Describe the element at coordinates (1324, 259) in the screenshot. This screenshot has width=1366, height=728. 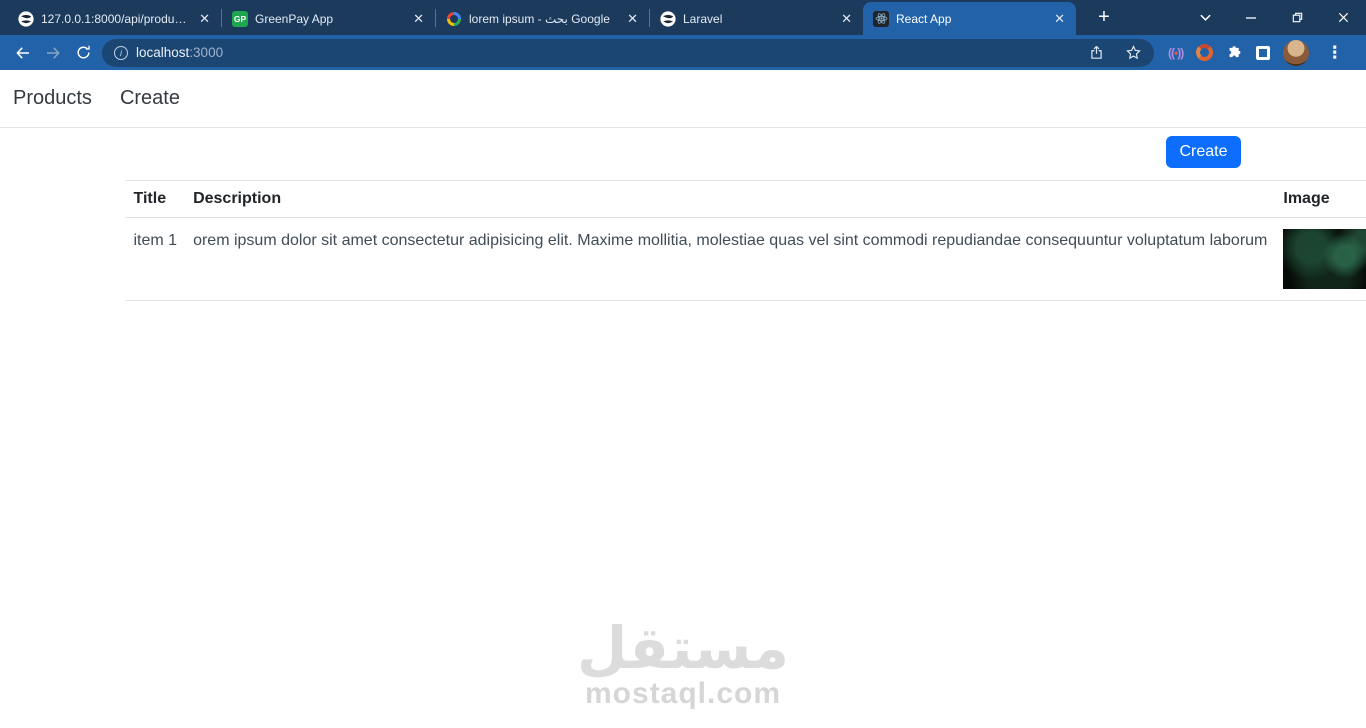
I see `product-thumbnail` at that location.